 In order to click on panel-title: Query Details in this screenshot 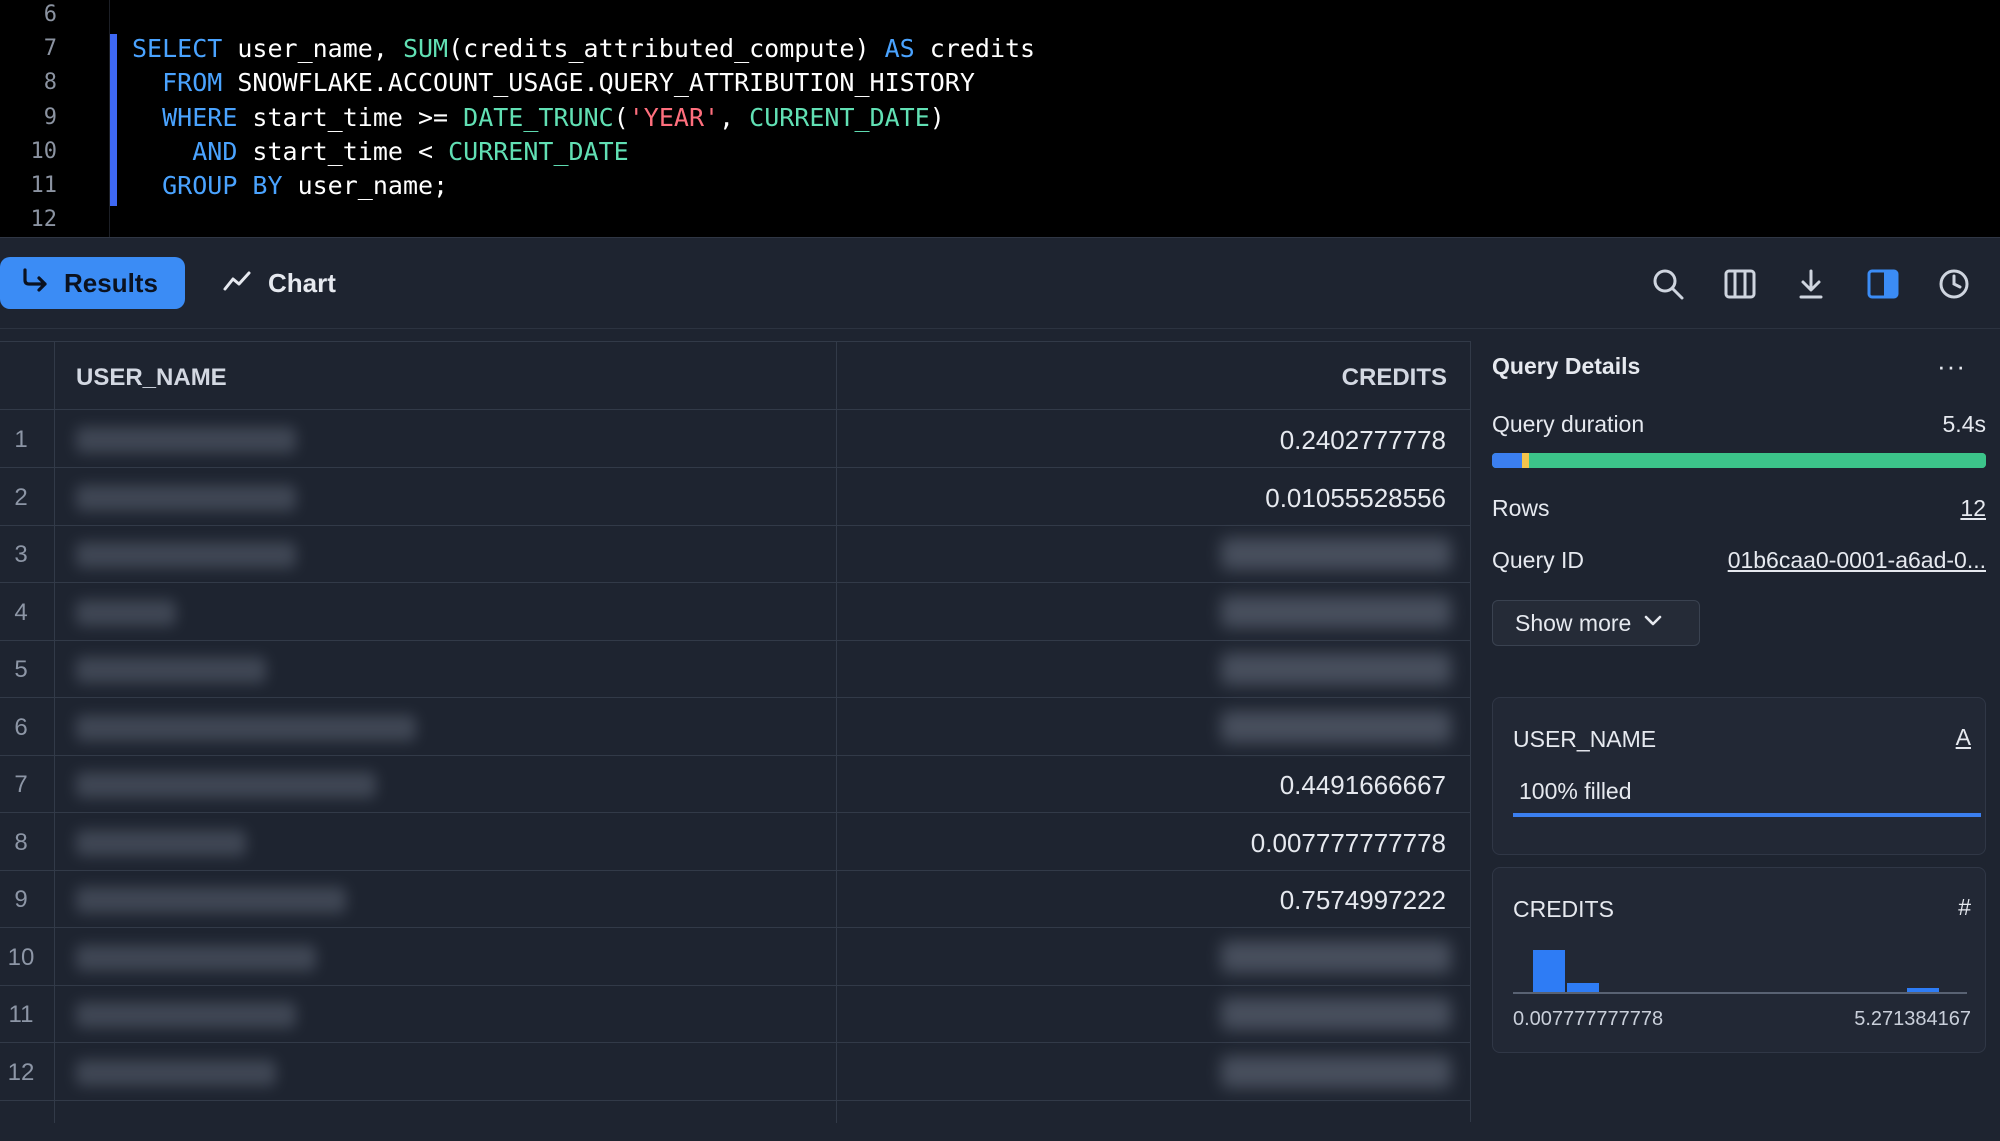, I will do `click(1566, 366)`.